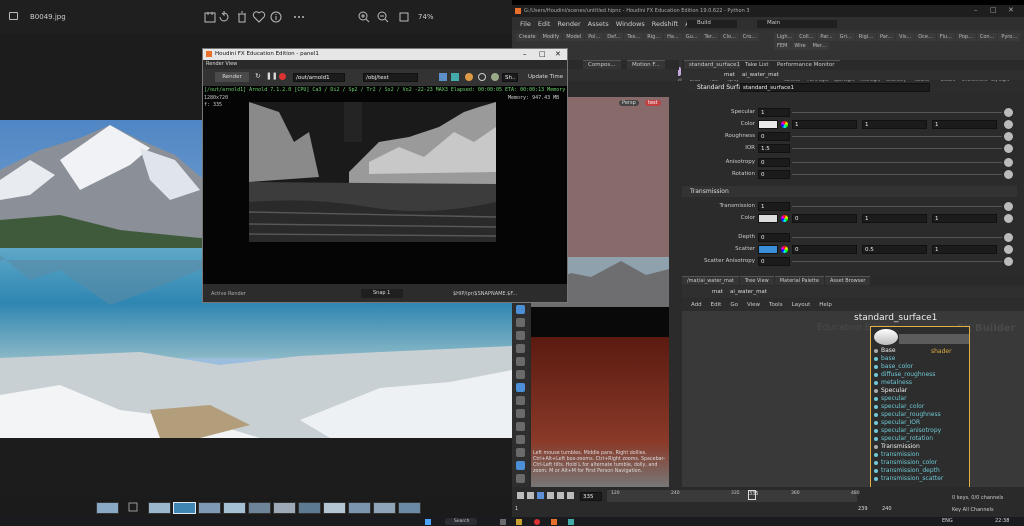  Describe the element at coordinates (714, 64) in the screenshot. I see `tab-standard-surface: standard_surface1` at that location.